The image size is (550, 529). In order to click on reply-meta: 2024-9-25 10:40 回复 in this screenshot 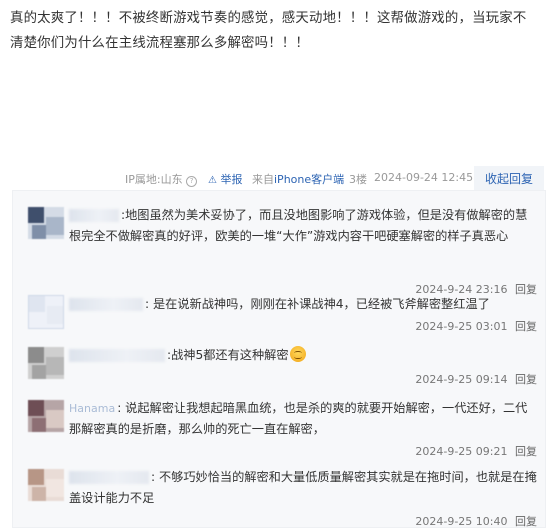, I will do `click(476, 521)`.